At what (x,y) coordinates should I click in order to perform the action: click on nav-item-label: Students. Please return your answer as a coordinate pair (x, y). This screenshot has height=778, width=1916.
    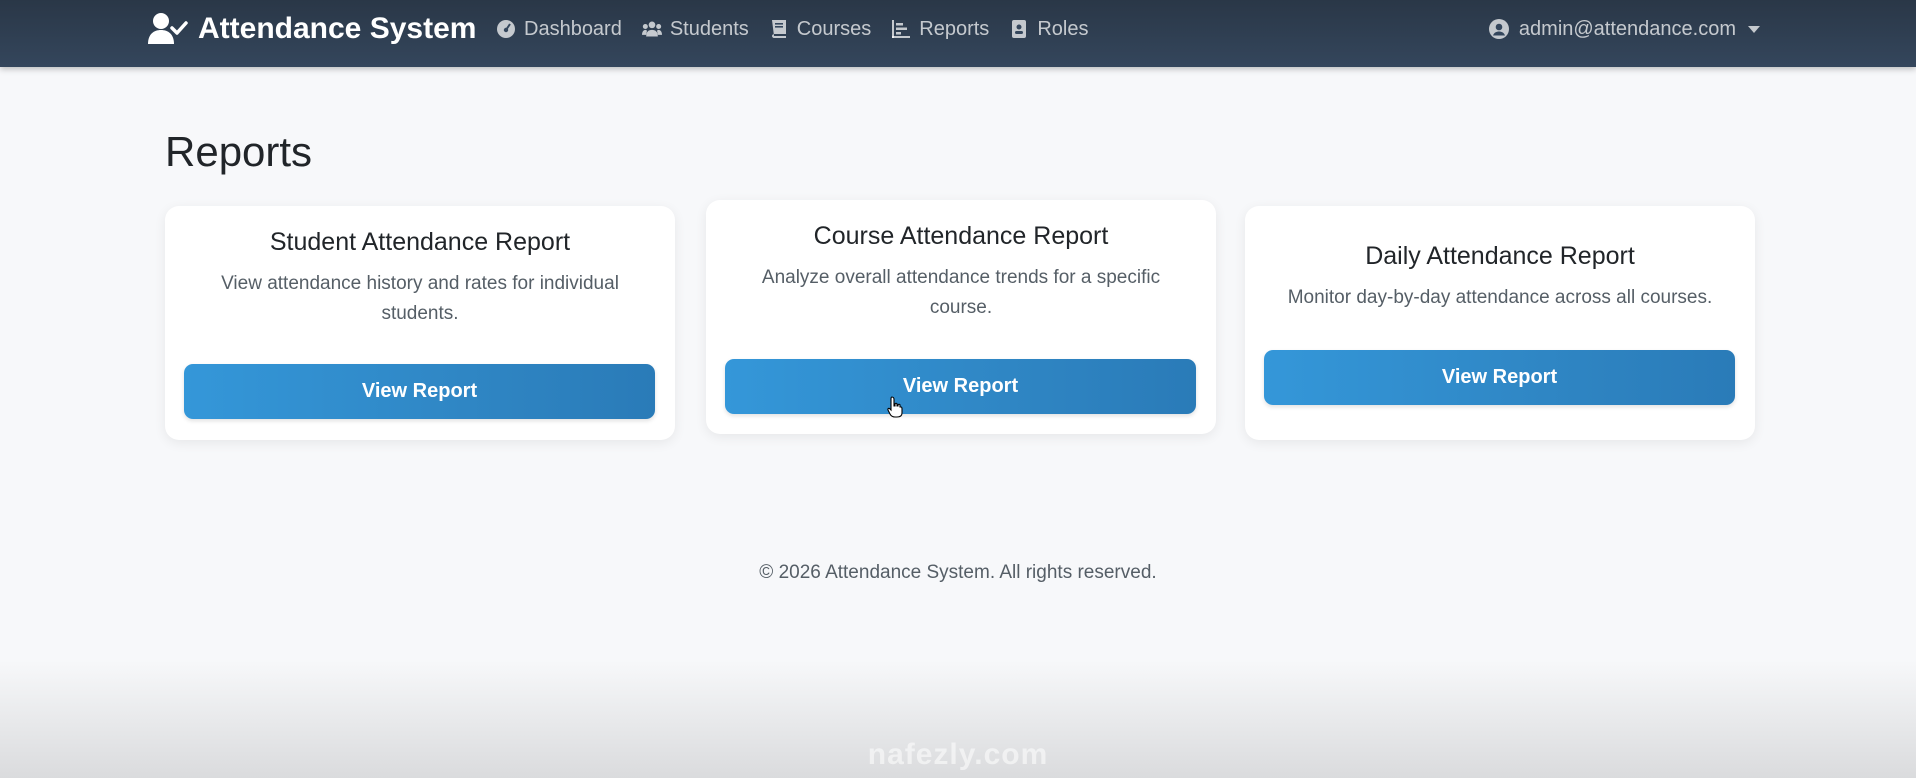
    Looking at the image, I should click on (709, 28).